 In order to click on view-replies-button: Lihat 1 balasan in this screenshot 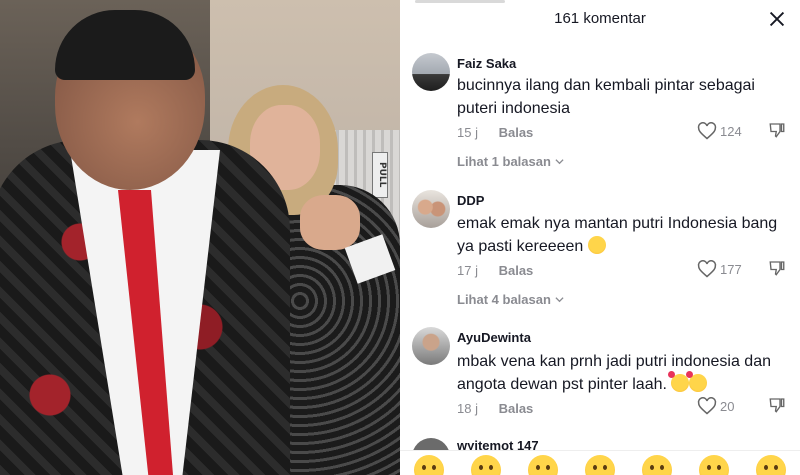, I will do `click(510, 161)`.